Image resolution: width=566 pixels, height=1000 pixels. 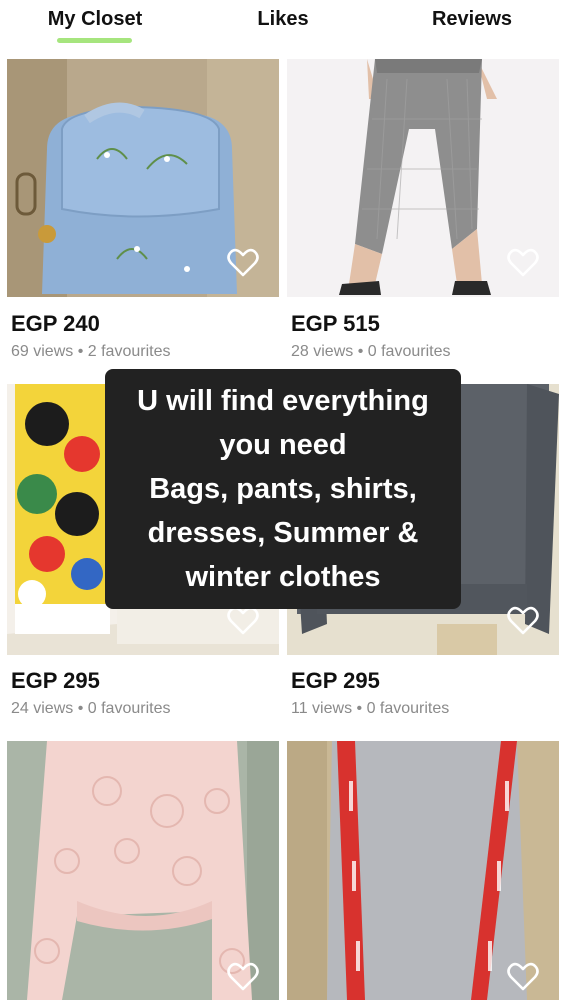 I want to click on tab-reviews: Reviews, so click(x=472, y=19).